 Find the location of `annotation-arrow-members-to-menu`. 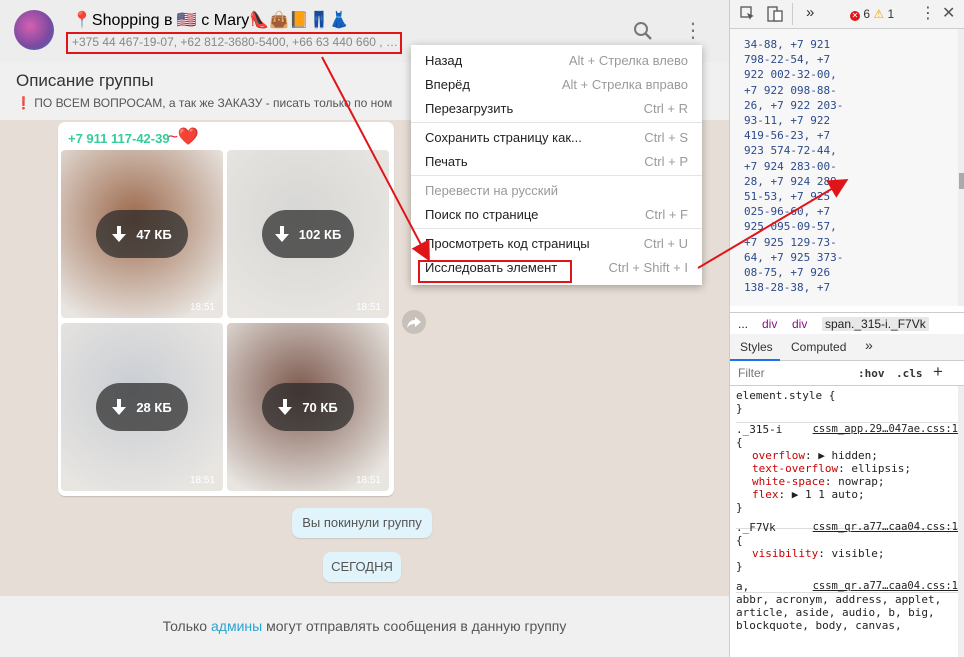

annotation-arrow-members-to-menu is located at coordinates (375, 159).